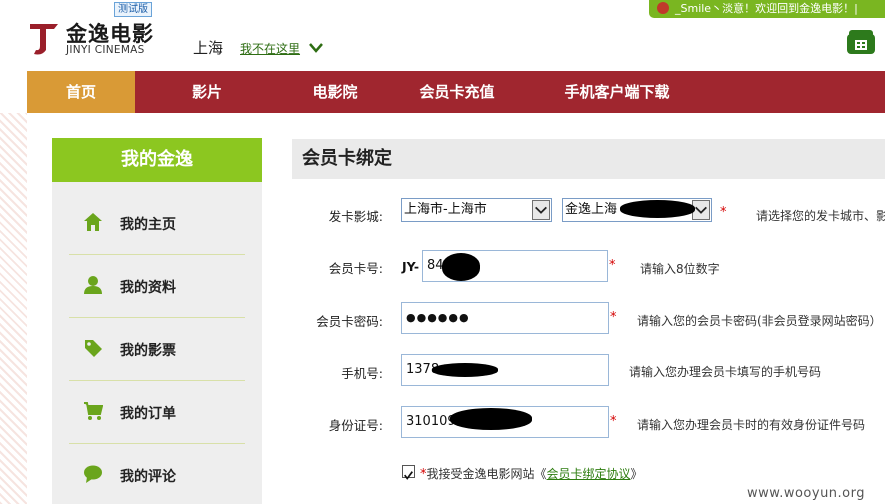 Image resolution: width=885 pixels, height=504 pixels. I want to click on cinema-select-value: 金逸上海, so click(591, 209).